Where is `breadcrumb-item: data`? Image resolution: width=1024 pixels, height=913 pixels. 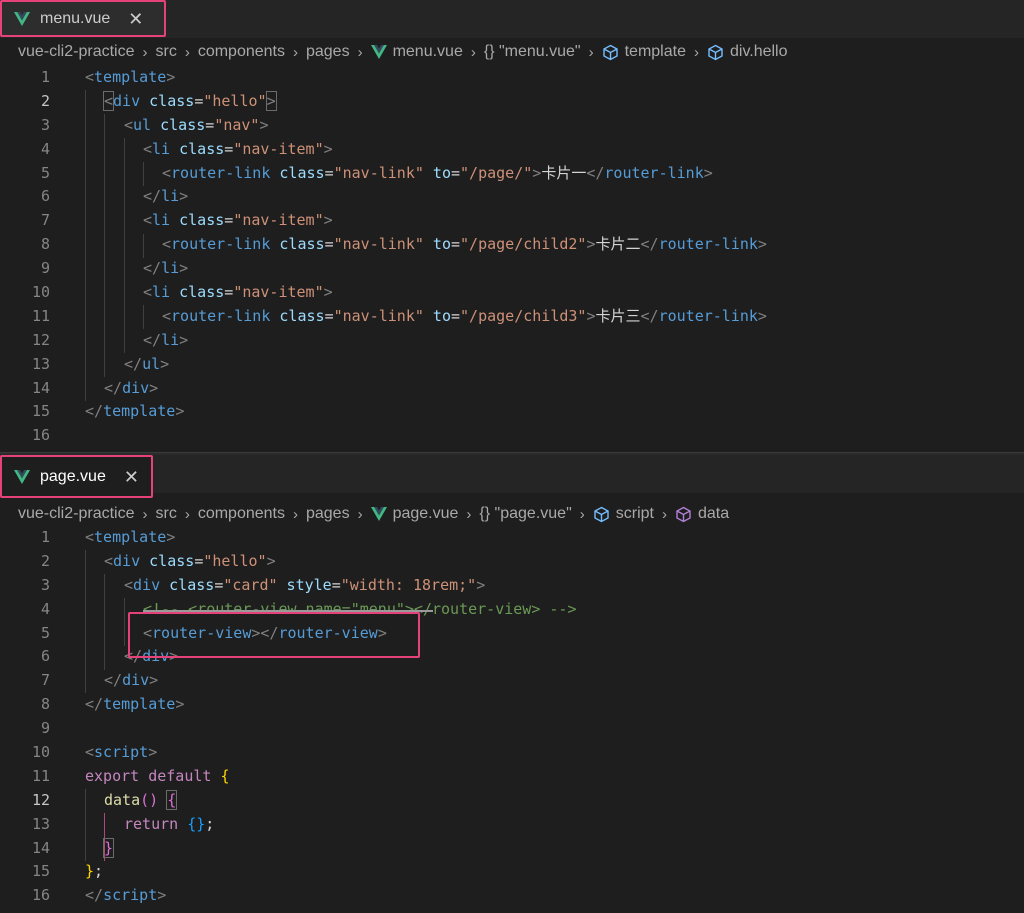
breadcrumb-item: data is located at coordinates (702, 514).